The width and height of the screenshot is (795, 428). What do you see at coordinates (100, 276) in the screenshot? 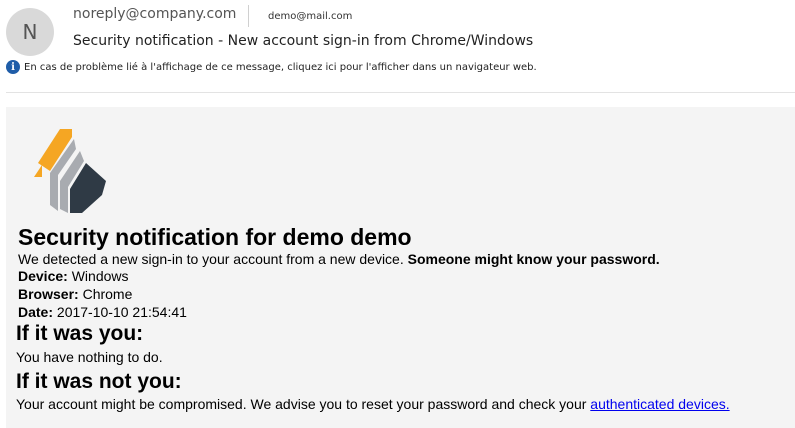
I see `device-value: Windows` at bounding box center [100, 276].